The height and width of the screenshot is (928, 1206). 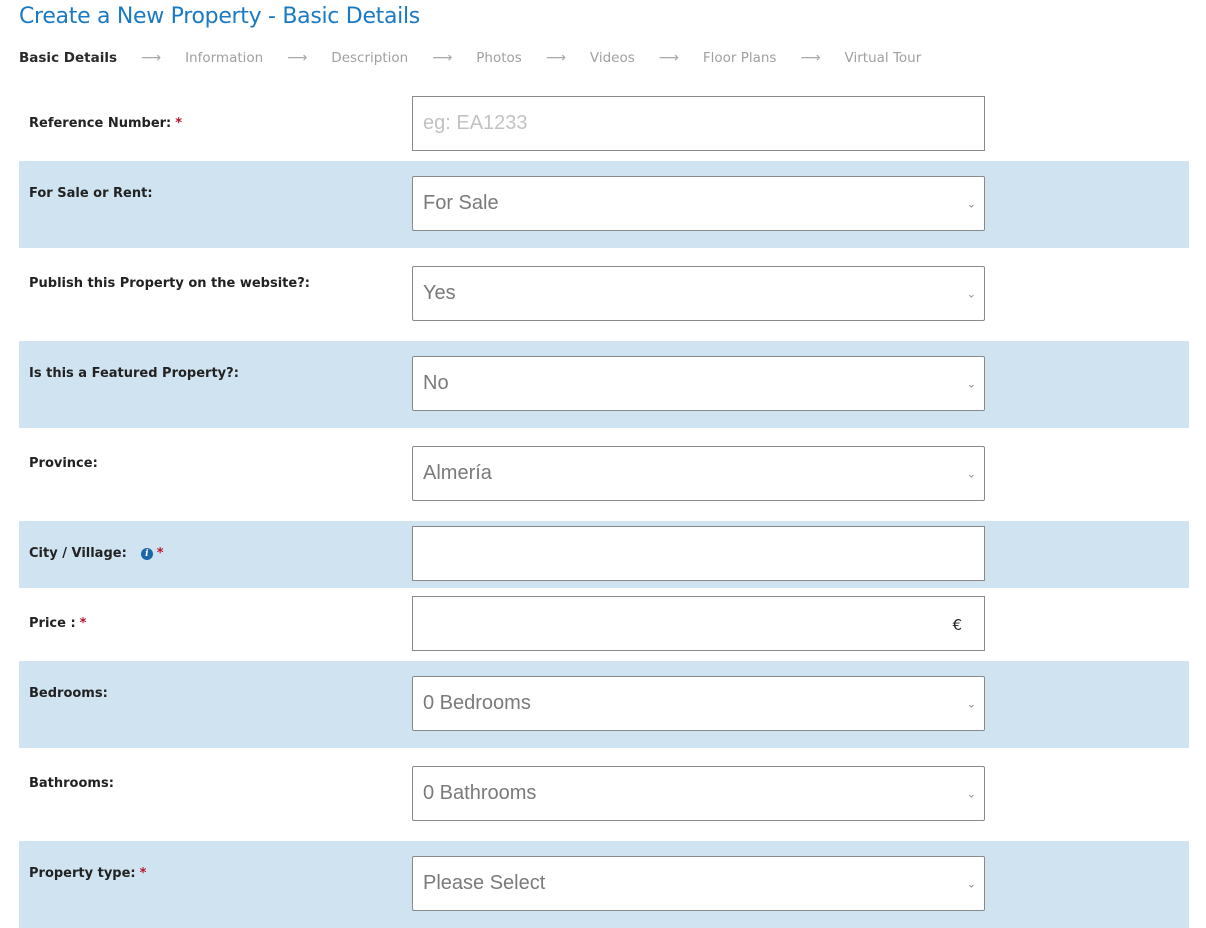 What do you see at coordinates (698, 623) in the screenshot?
I see `price-input: €` at bounding box center [698, 623].